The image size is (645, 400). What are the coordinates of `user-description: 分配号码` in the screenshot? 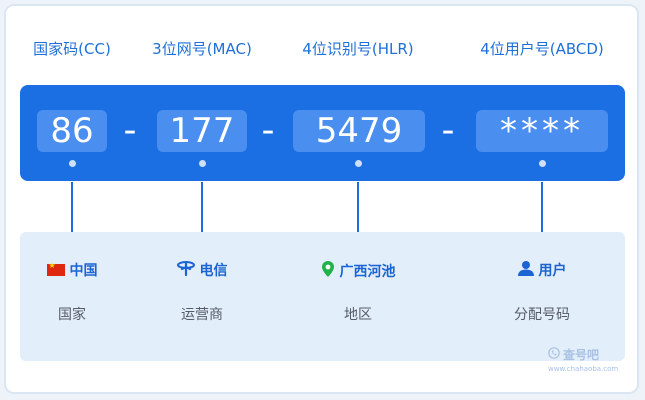 It's located at (542, 315).